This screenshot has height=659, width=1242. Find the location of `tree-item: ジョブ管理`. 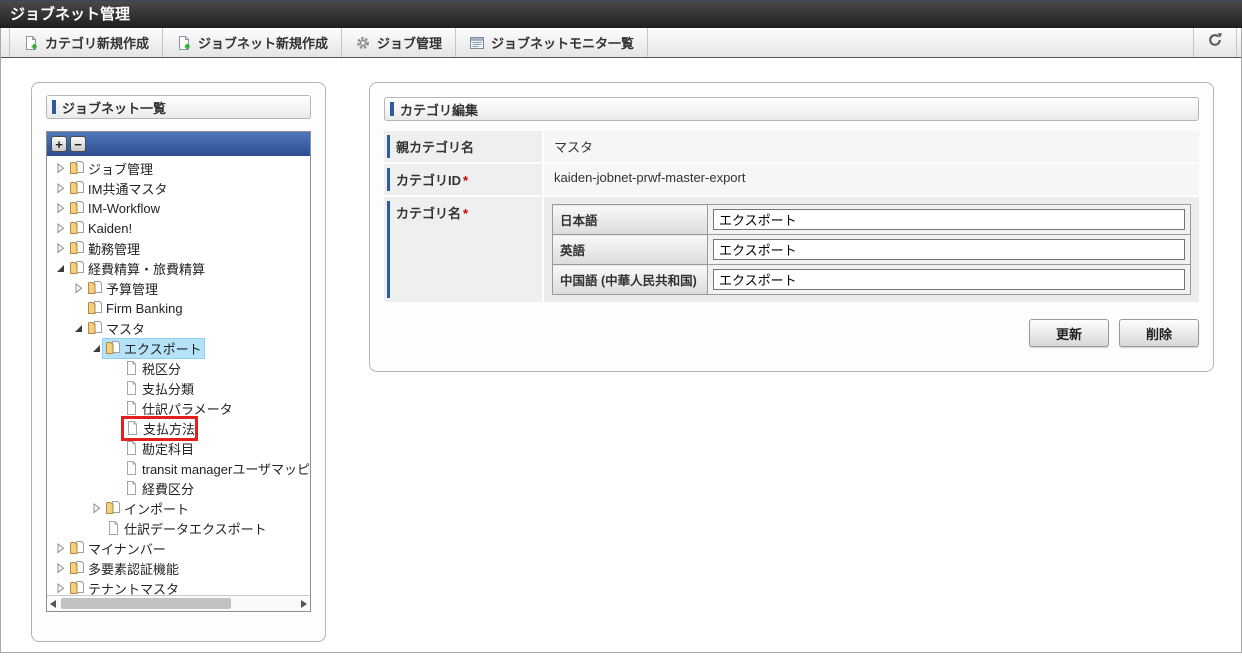

tree-item: ジョブ管理 is located at coordinates (178, 168).